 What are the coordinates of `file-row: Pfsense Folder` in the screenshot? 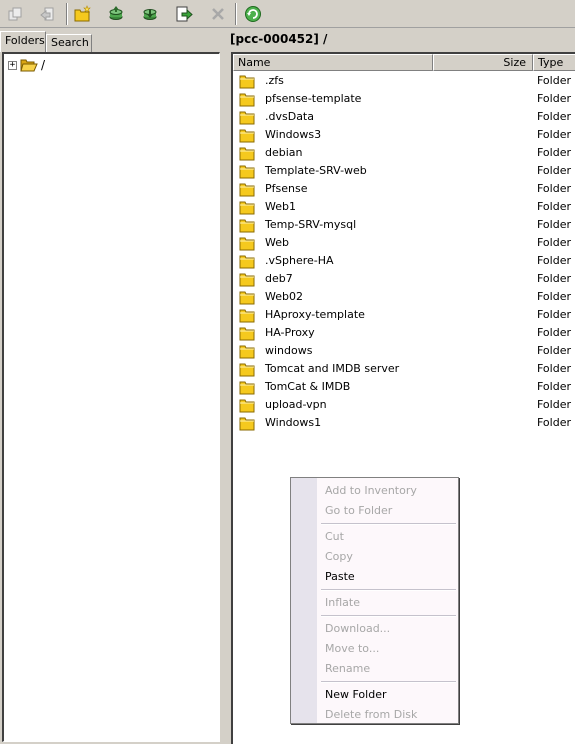 It's located at (404, 189).